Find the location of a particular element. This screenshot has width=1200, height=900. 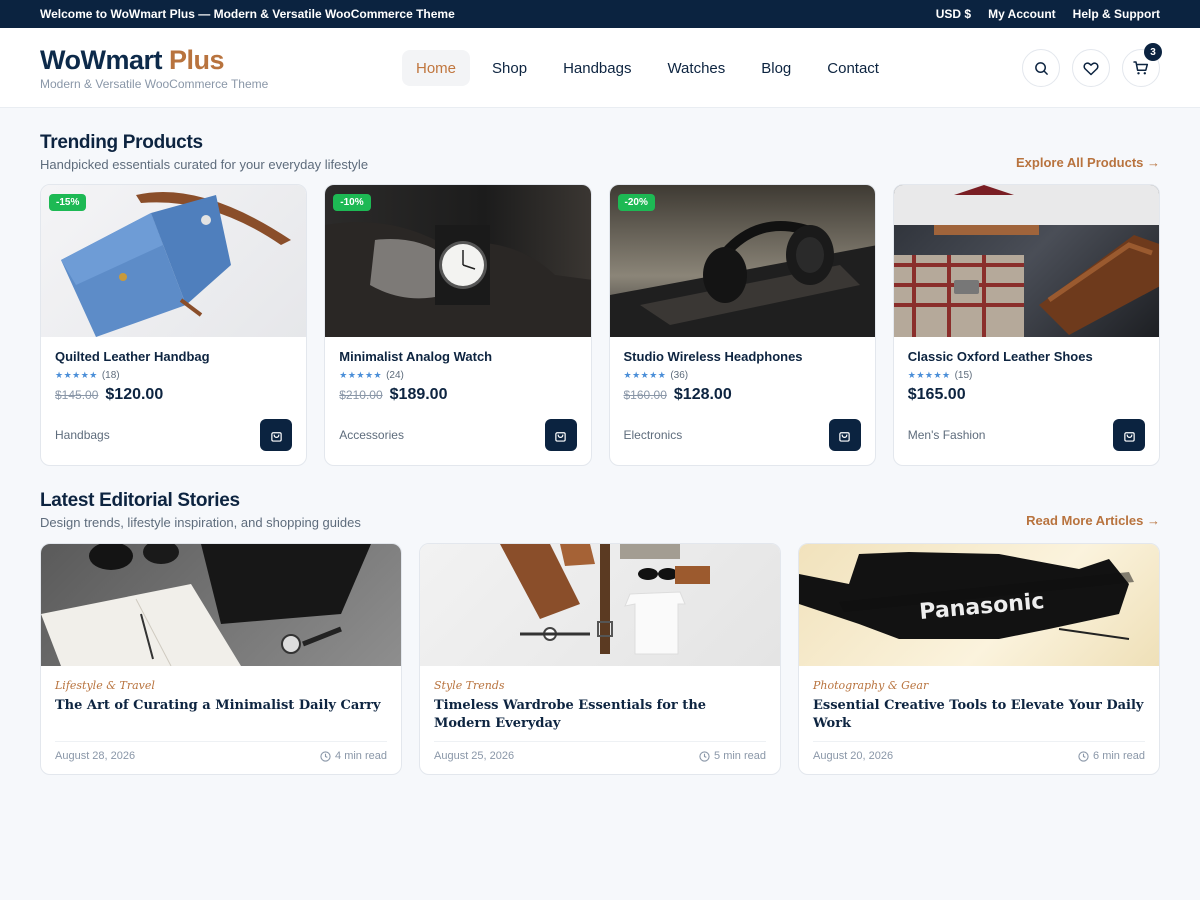

post-image-creative-tools: Panasonic is located at coordinates (979, 605).